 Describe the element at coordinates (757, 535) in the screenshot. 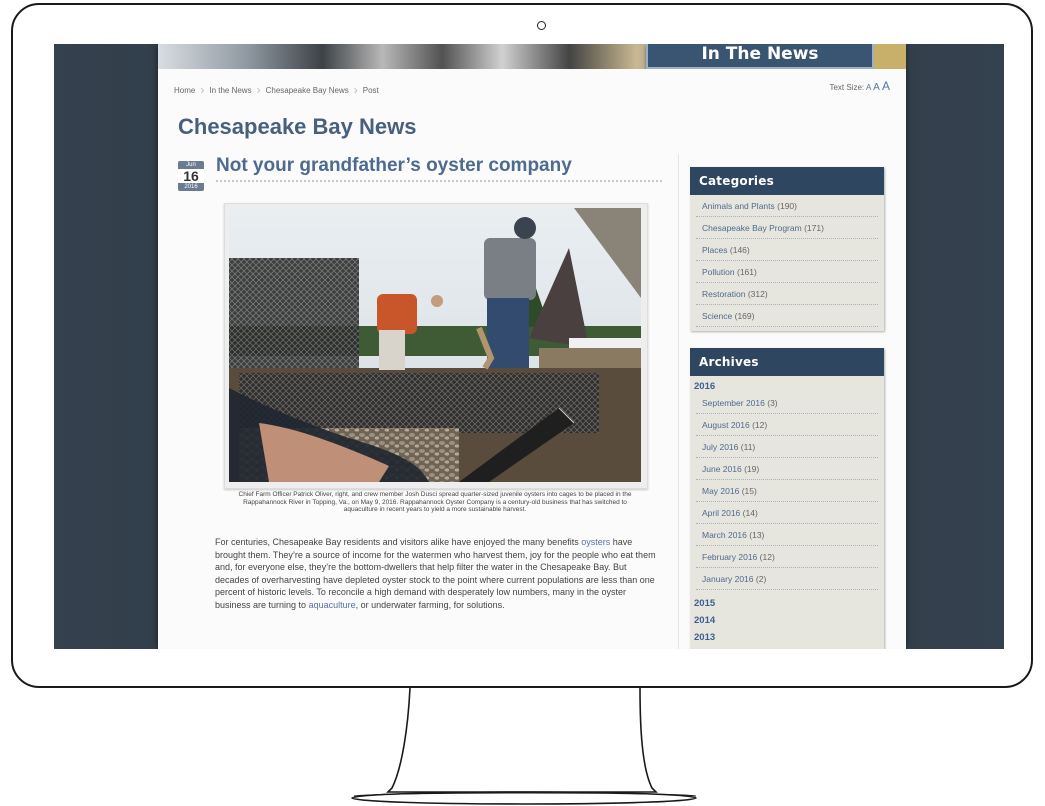

I see `archive-month-count: (13)` at that location.